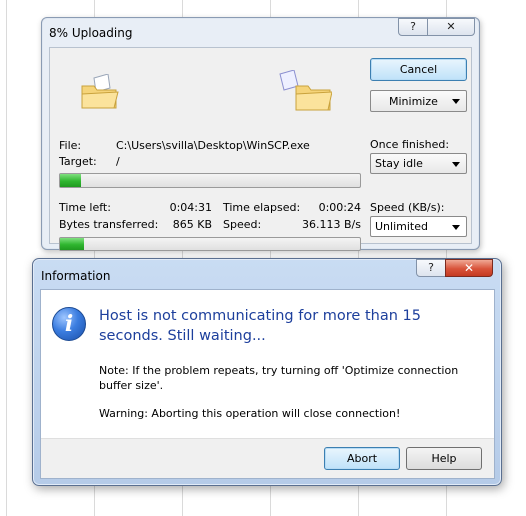 Image resolution: width=526 pixels, height=516 pixels. Describe the element at coordinates (262, 207) in the screenshot. I see `time-elapsed-label: Time elapsed:` at that location.